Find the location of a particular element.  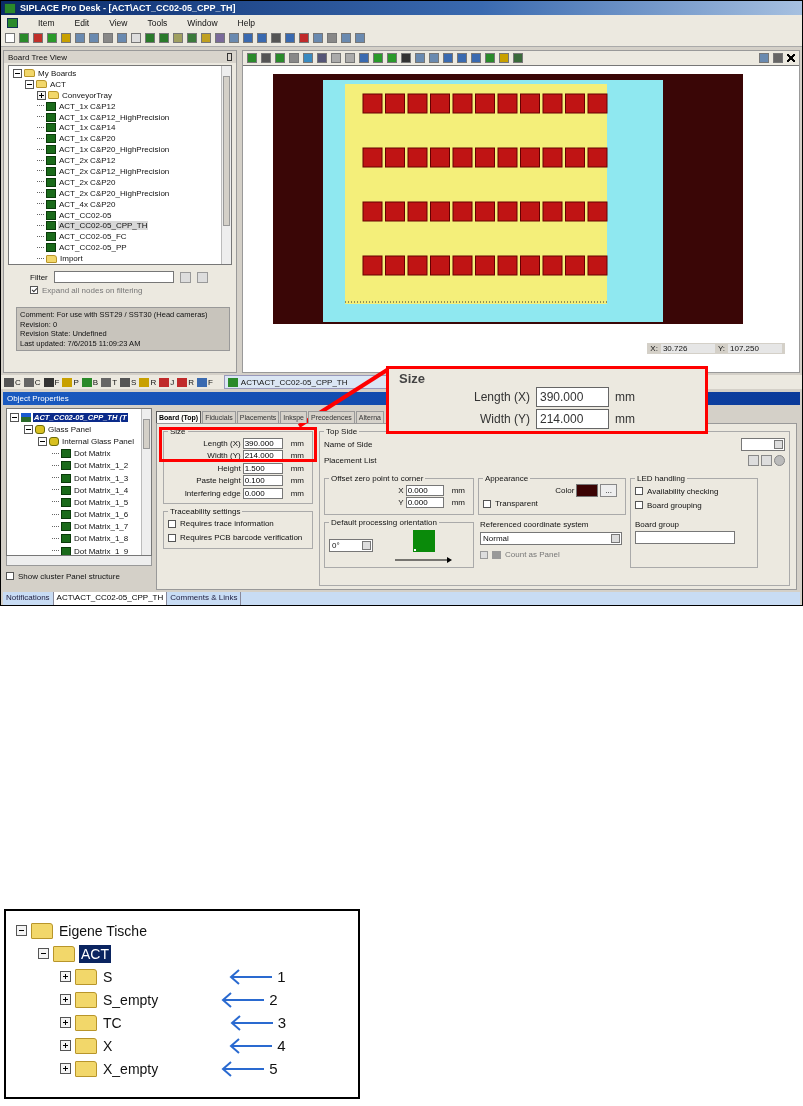

callout-number: 3 is located at coordinates (281, 1022).